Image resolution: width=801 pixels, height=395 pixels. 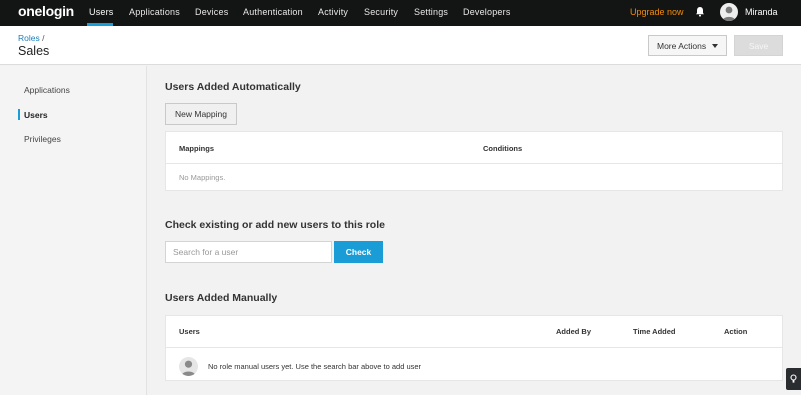 What do you see at coordinates (333, 12) in the screenshot?
I see `nav-activity: Activity` at bounding box center [333, 12].